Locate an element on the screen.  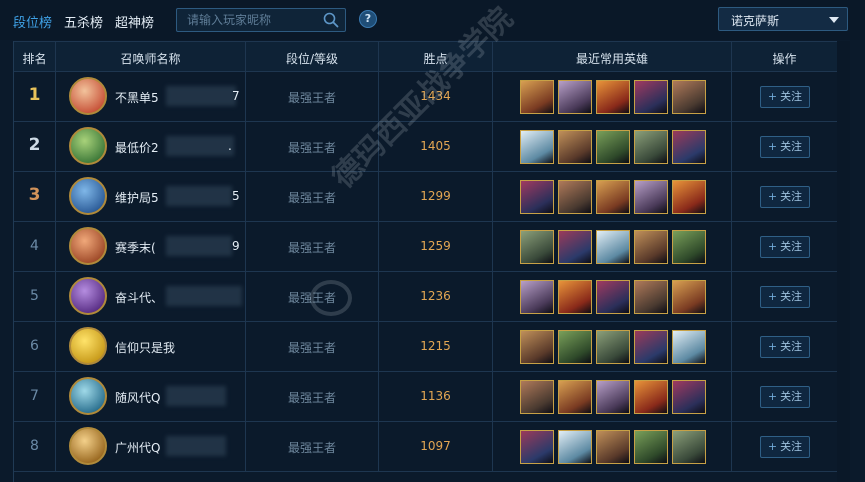
table-row: 6 信仰只是我 最强王者 1215 + 关注 is located at coordinates (426, 347).